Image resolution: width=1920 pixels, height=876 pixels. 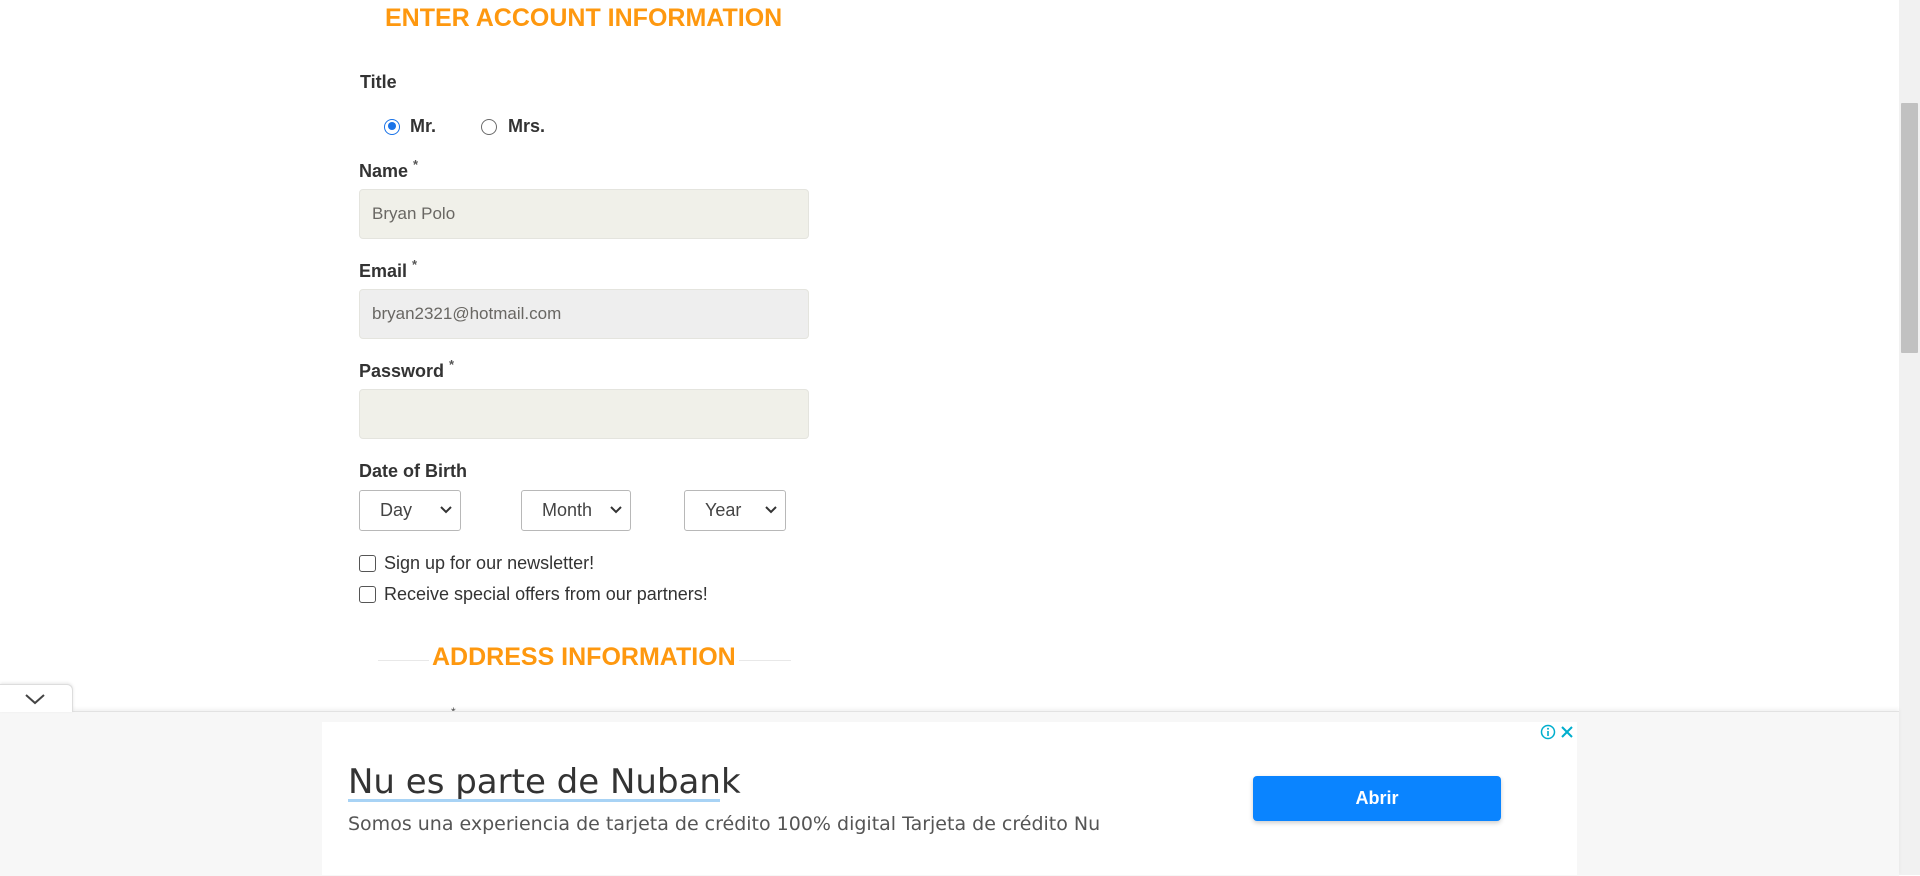 What do you see at coordinates (1567, 734) in the screenshot?
I see `close-icon` at bounding box center [1567, 734].